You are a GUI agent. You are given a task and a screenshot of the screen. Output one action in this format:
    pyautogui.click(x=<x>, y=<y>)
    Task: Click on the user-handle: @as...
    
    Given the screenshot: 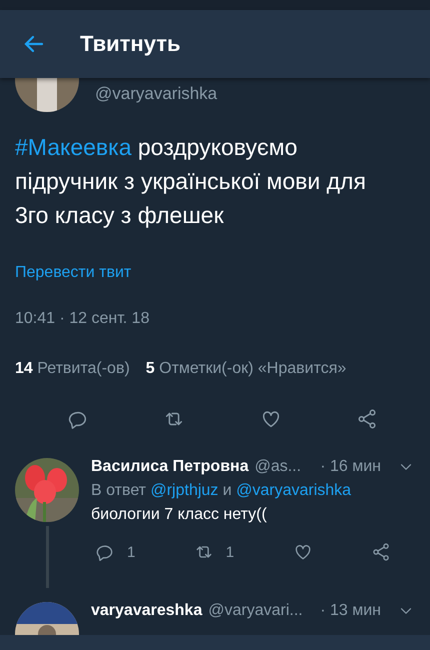 What is the action you would take?
    pyautogui.click(x=278, y=467)
    